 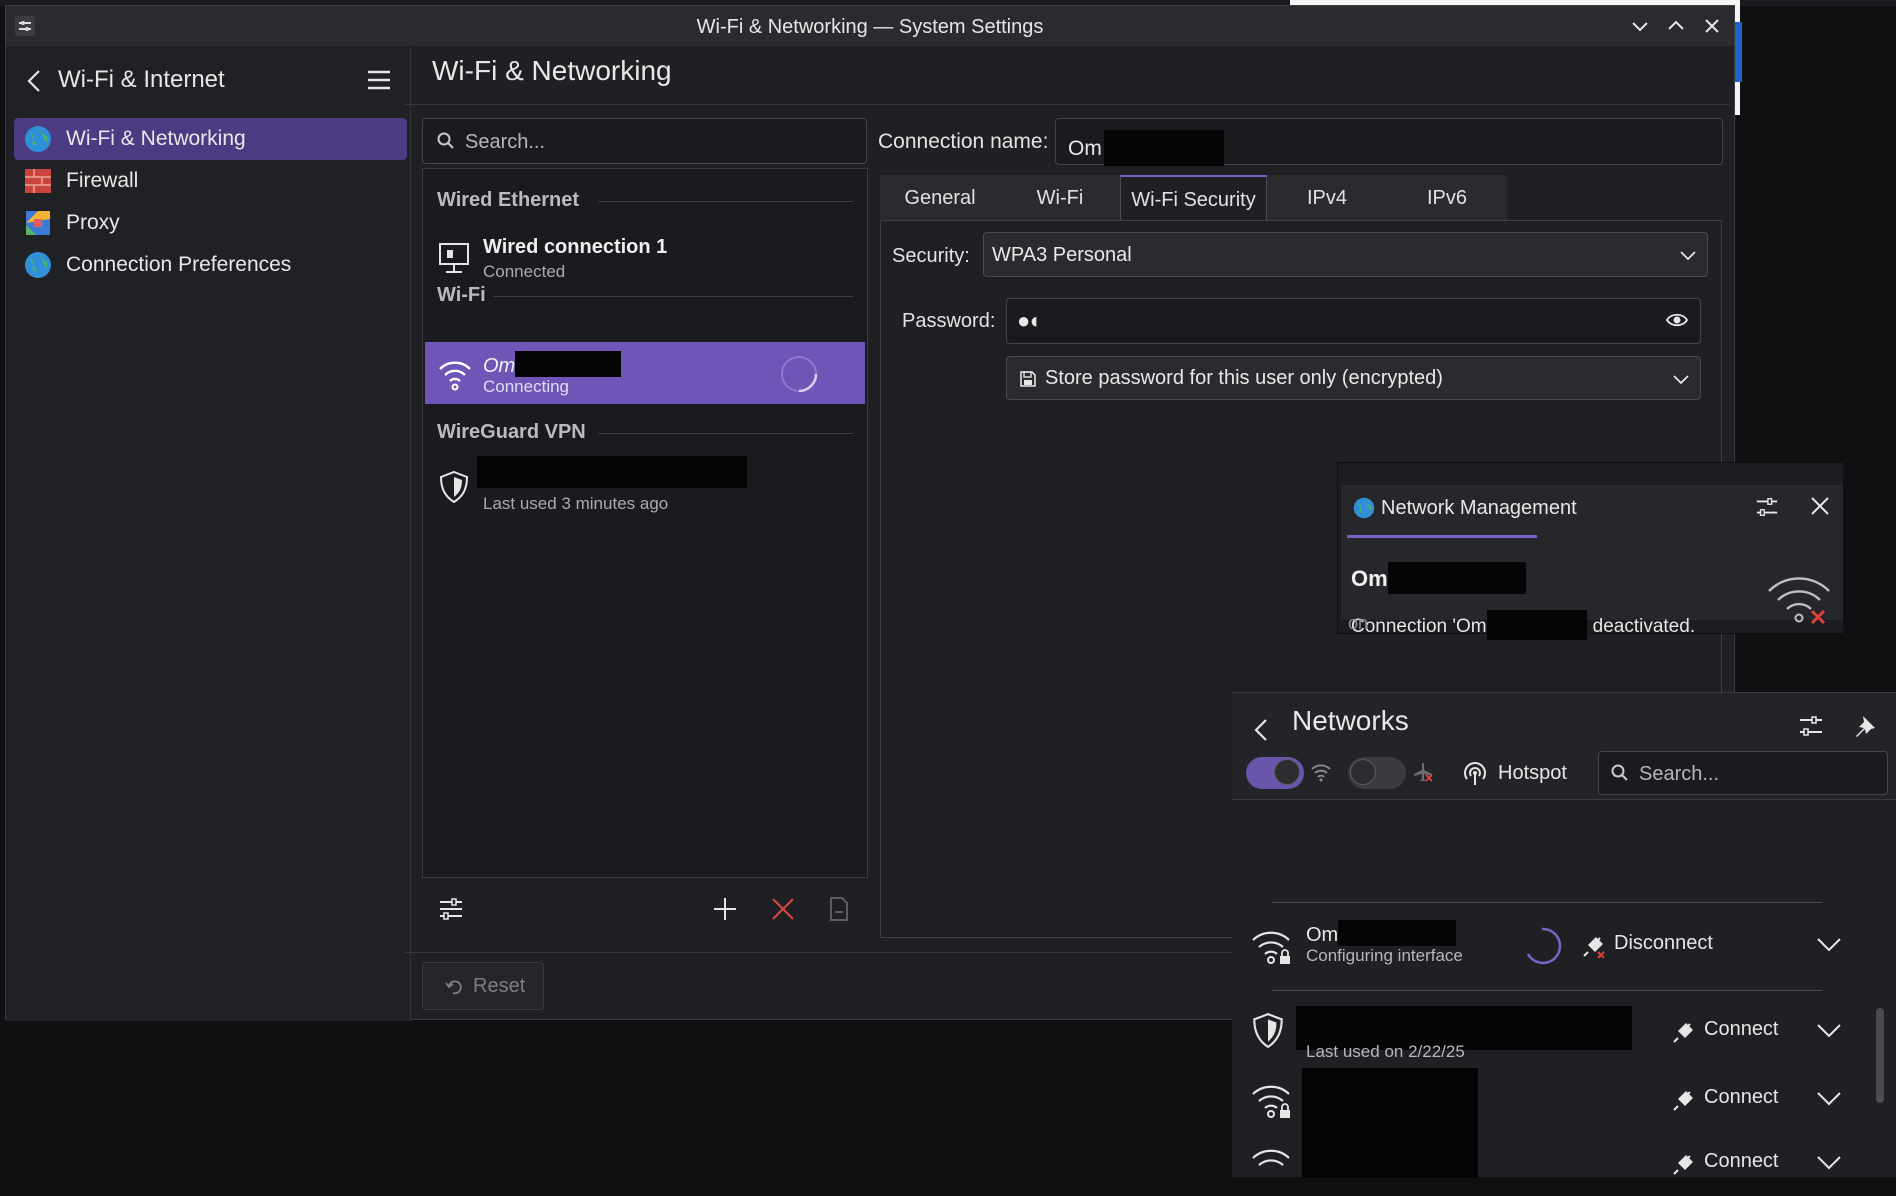 I want to click on hotspot-icon, so click(x=1475, y=773).